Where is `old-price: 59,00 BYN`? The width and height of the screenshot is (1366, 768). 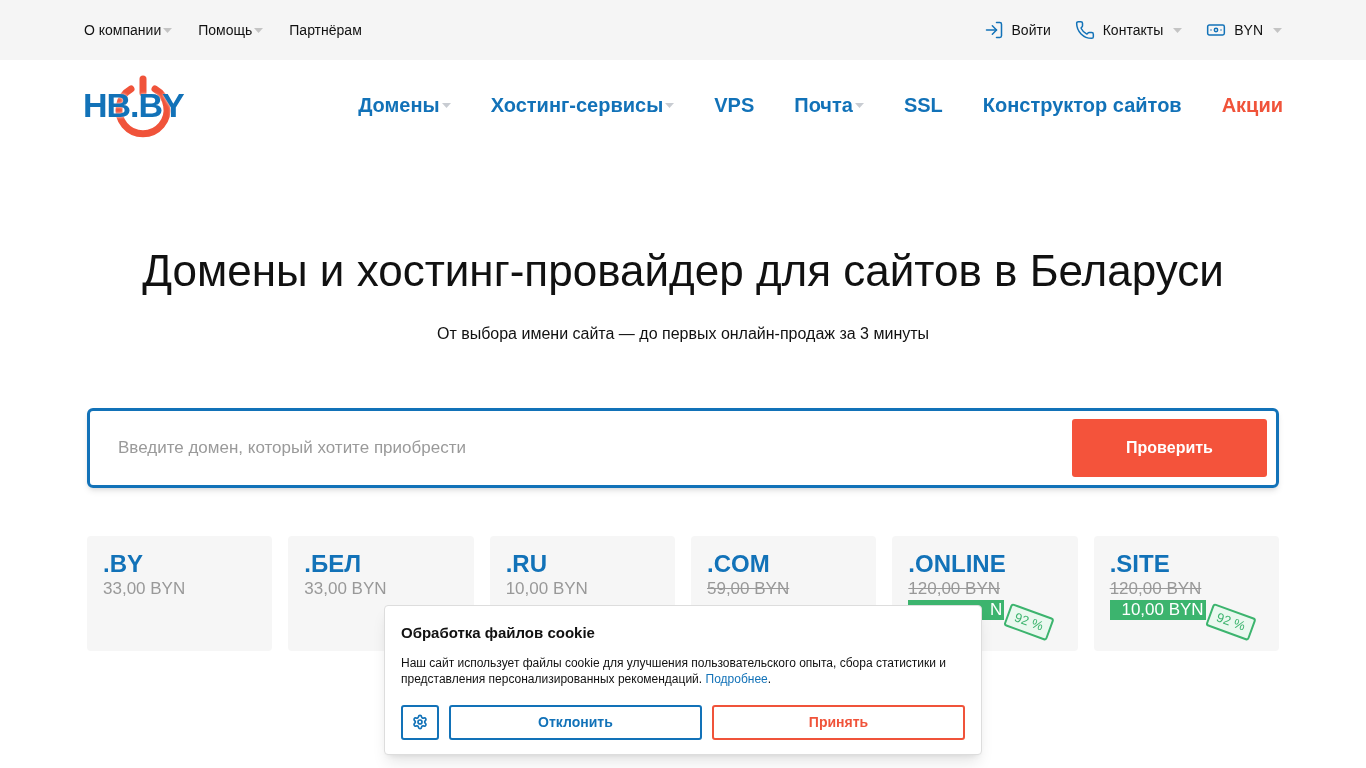
old-price: 59,00 BYN is located at coordinates (748, 589).